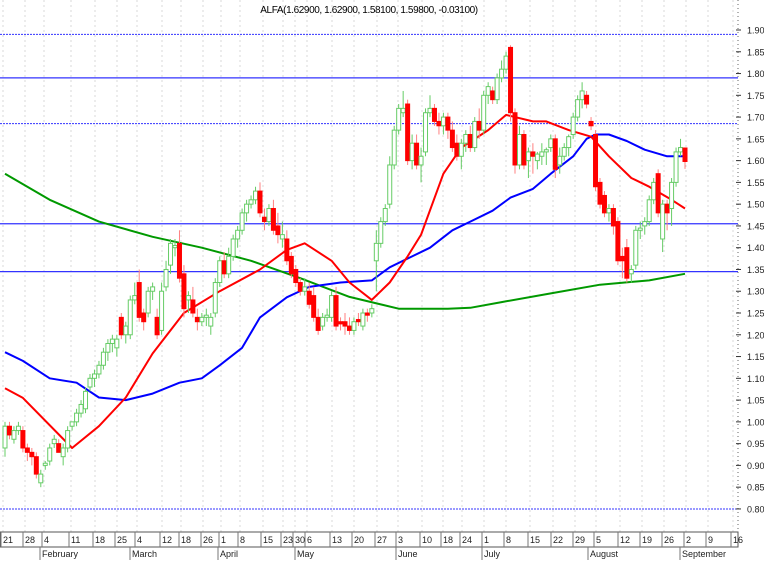 The width and height of the screenshot is (764, 562). Describe the element at coordinates (486, 540) in the screenshot. I see `x-tick-label: 1` at that location.